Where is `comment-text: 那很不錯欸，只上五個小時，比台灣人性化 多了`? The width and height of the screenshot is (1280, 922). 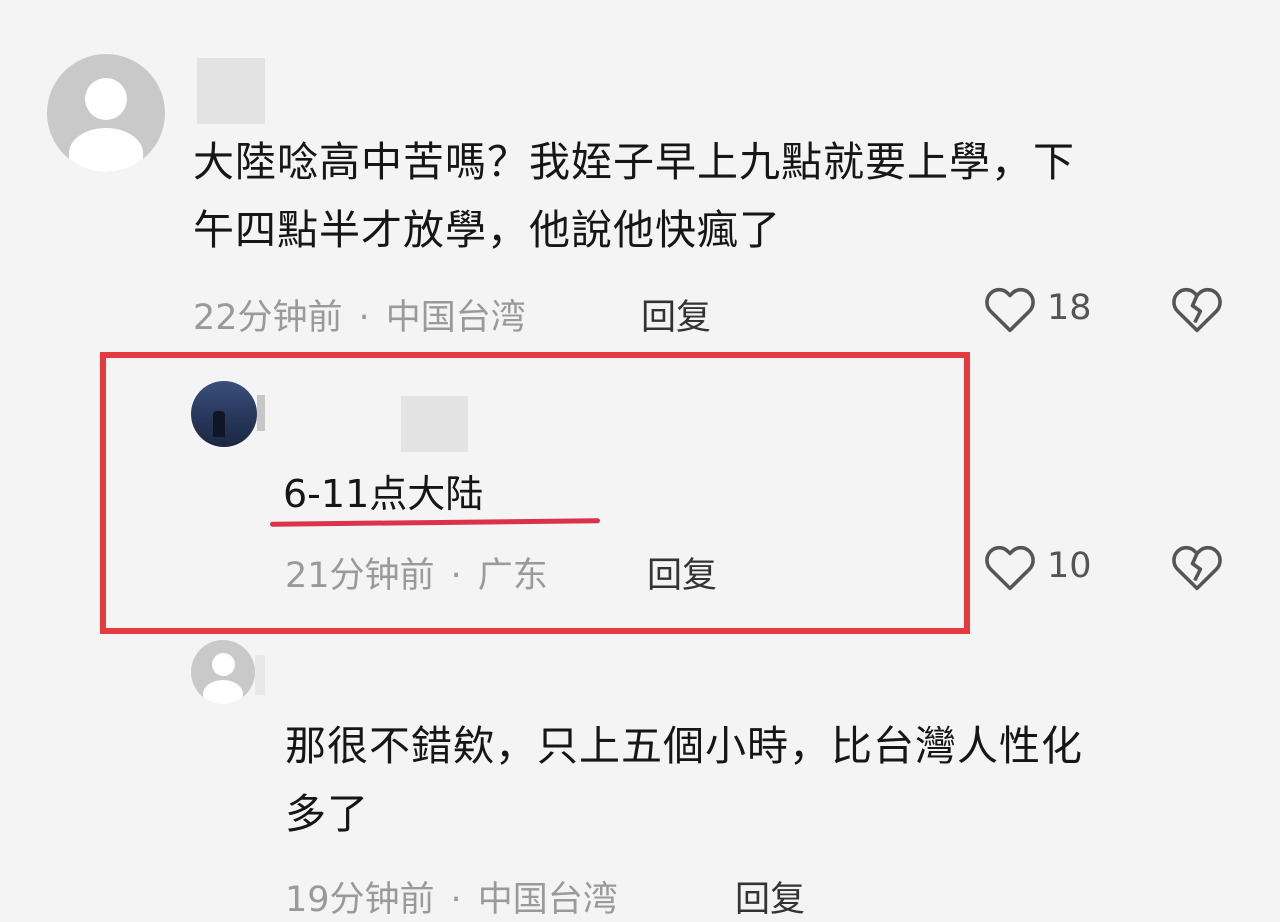 comment-text: 那很不錯欸，只上五個小時，比台灣人性化 多了 is located at coordinates (765, 780).